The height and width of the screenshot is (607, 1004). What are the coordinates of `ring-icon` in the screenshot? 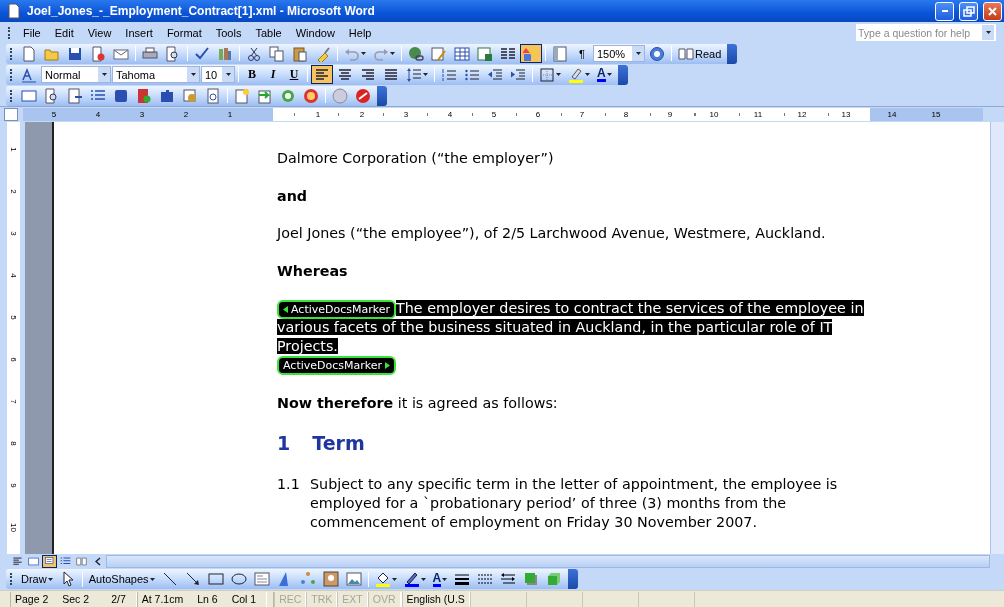 It's located at (288, 95).